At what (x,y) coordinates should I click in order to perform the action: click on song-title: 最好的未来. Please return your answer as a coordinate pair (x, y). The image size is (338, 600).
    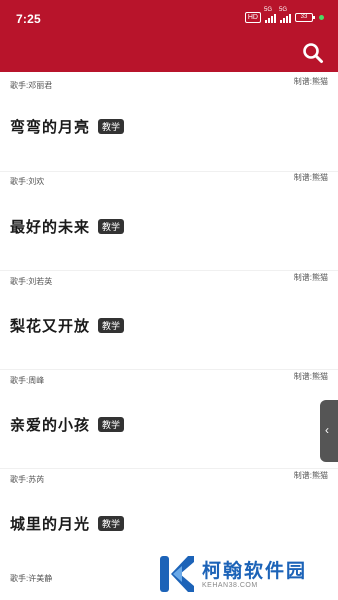
    Looking at the image, I should click on (50, 227).